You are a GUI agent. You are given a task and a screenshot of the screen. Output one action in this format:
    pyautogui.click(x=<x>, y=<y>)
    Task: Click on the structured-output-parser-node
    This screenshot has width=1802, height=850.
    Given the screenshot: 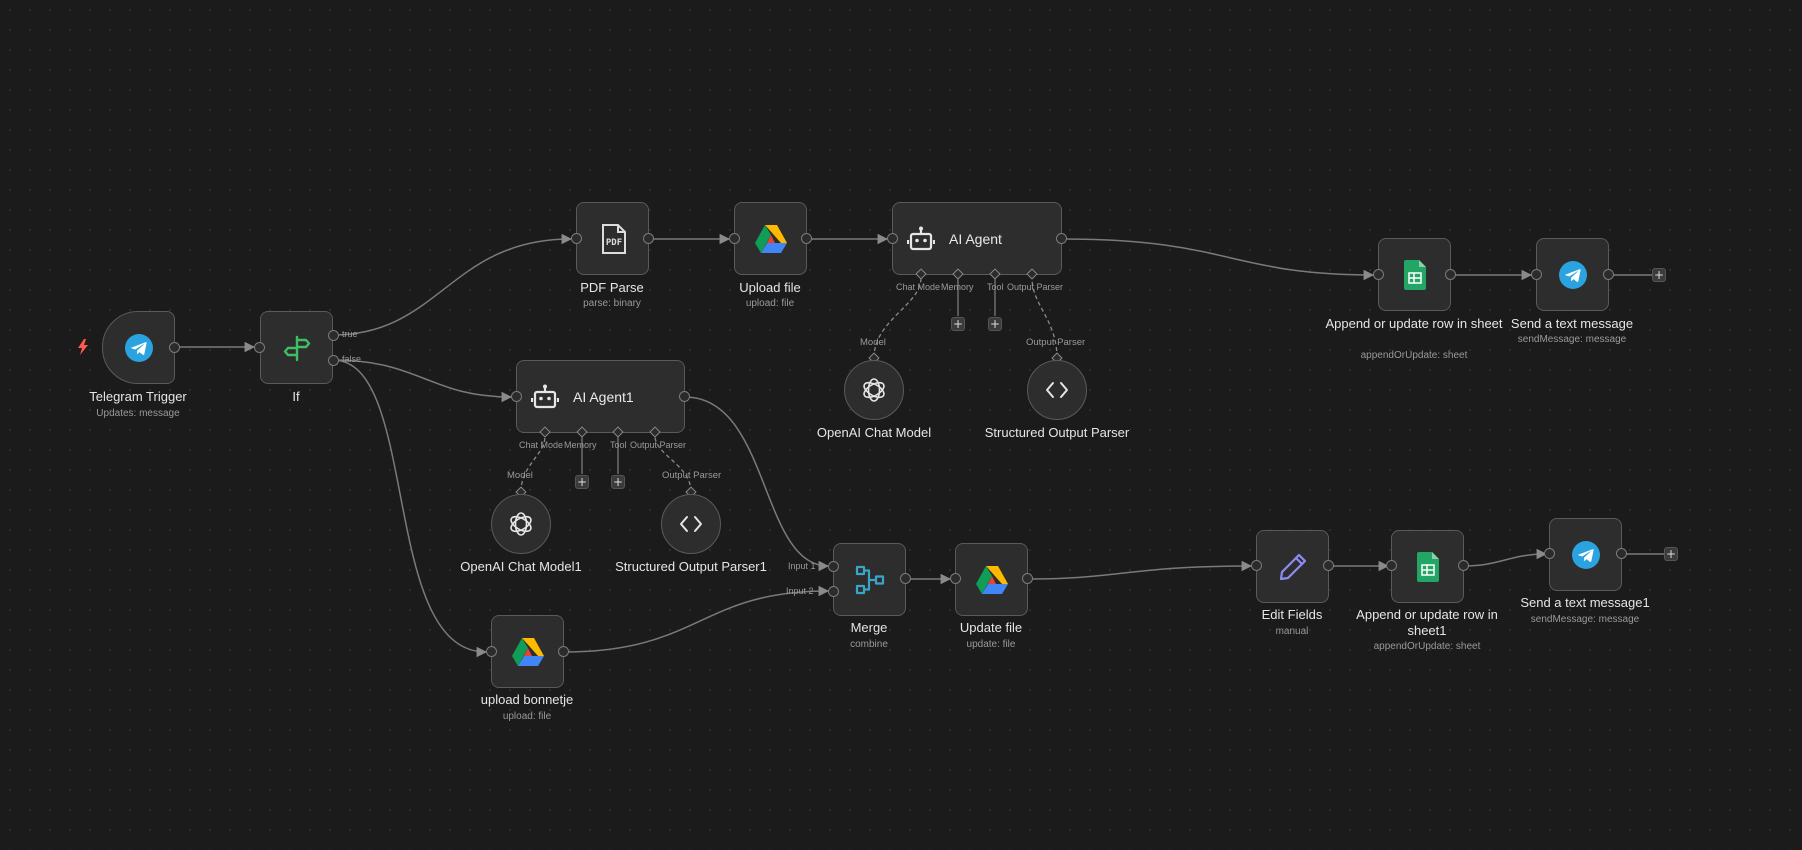 What is the action you would take?
    pyautogui.click(x=1057, y=390)
    